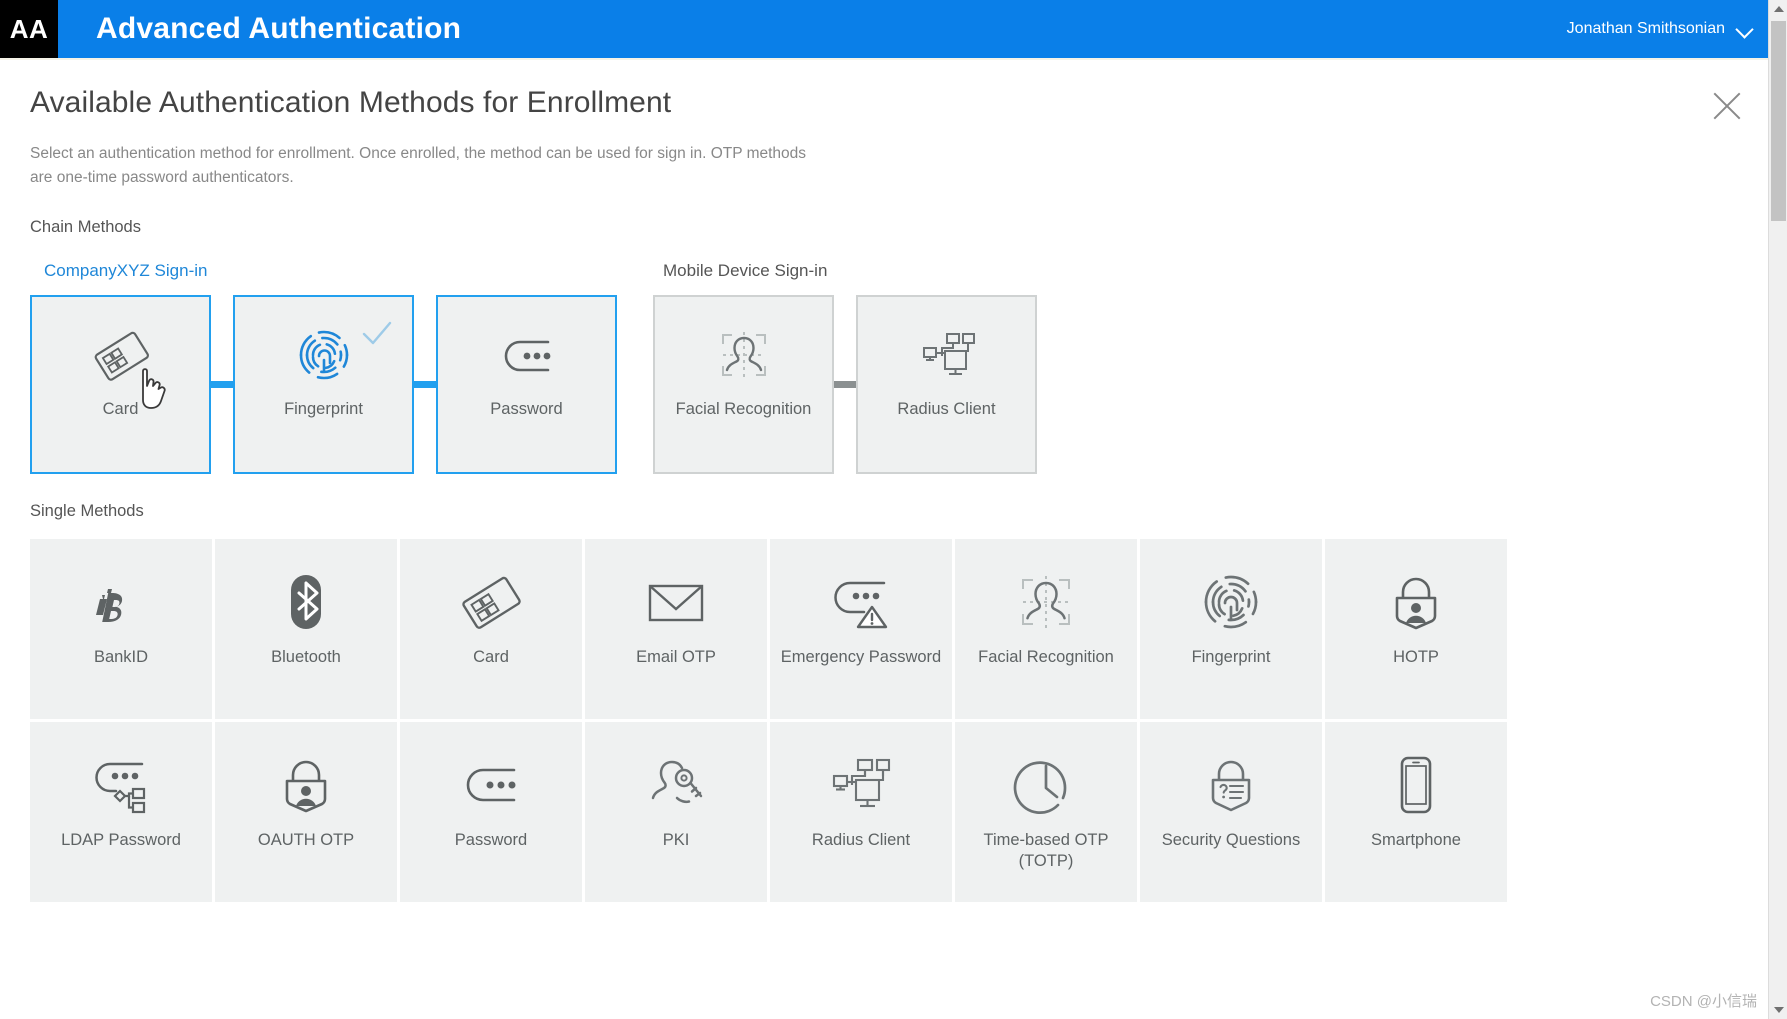  I want to click on method-label: Fingerprint, so click(1231, 657).